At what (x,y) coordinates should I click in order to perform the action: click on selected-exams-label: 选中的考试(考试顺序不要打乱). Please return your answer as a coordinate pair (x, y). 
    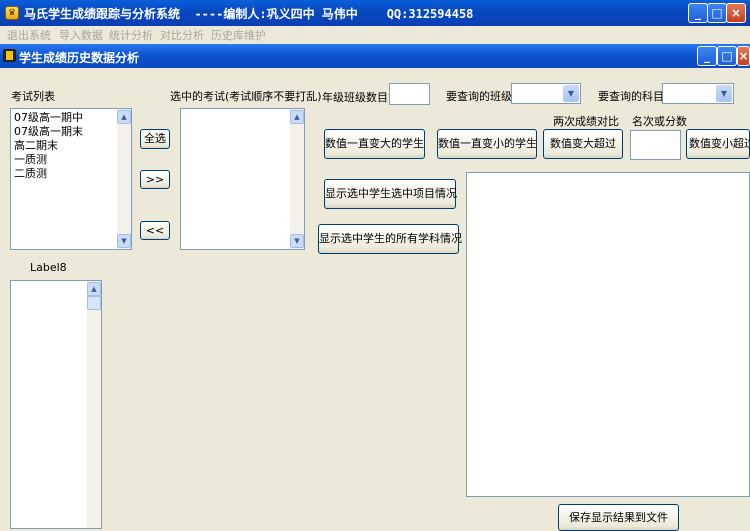
    Looking at the image, I should click on (246, 96).